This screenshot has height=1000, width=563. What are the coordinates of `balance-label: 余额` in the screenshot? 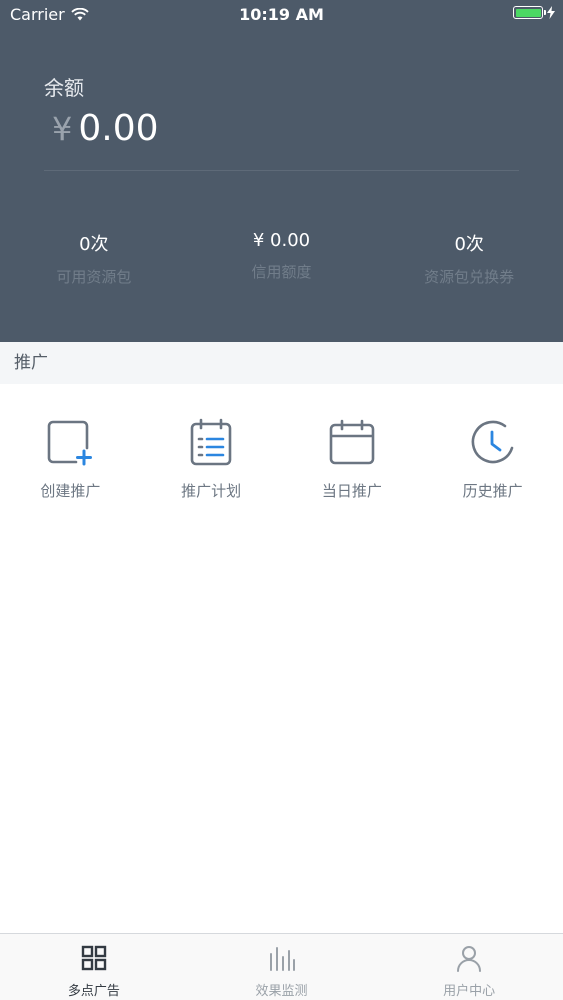 It's located at (64, 88).